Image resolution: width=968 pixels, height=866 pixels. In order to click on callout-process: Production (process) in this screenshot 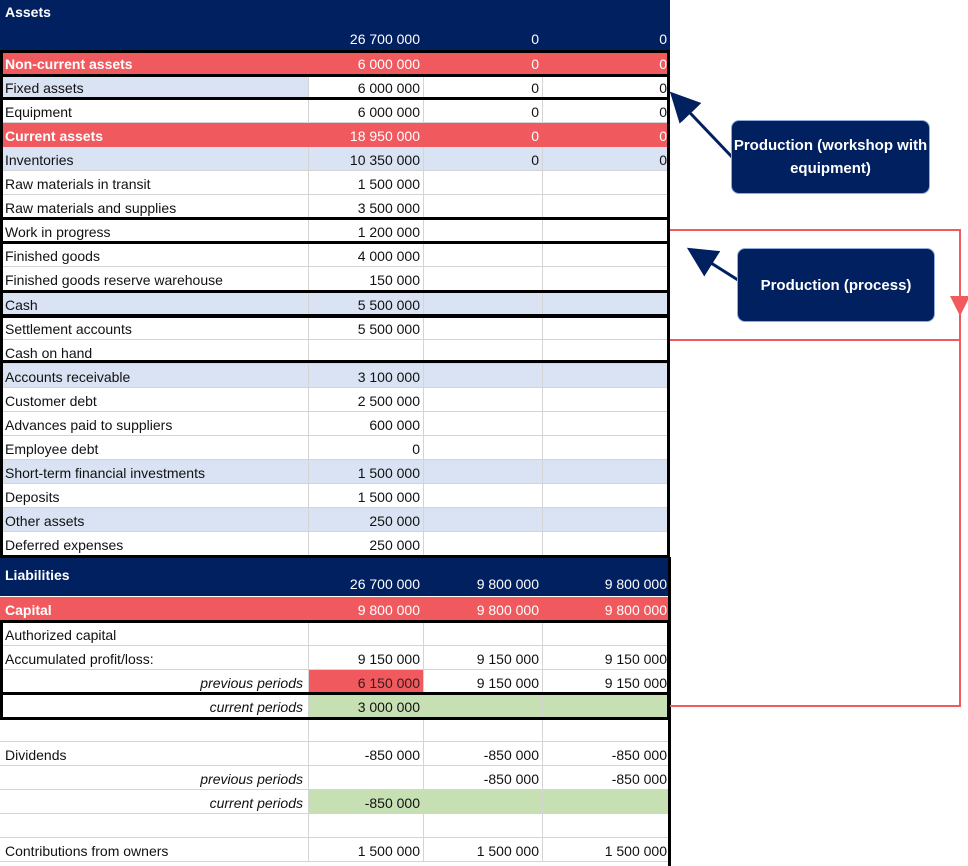, I will do `click(836, 285)`.